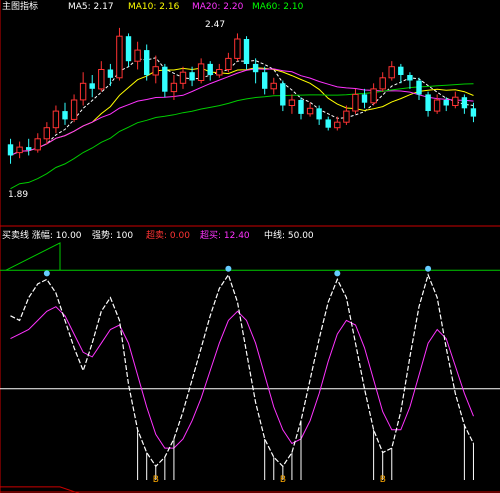 The image size is (500, 493). What do you see at coordinates (20, 7) in the screenshot?
I see `top-title: 主图指标` at bounding box center [20, 7].